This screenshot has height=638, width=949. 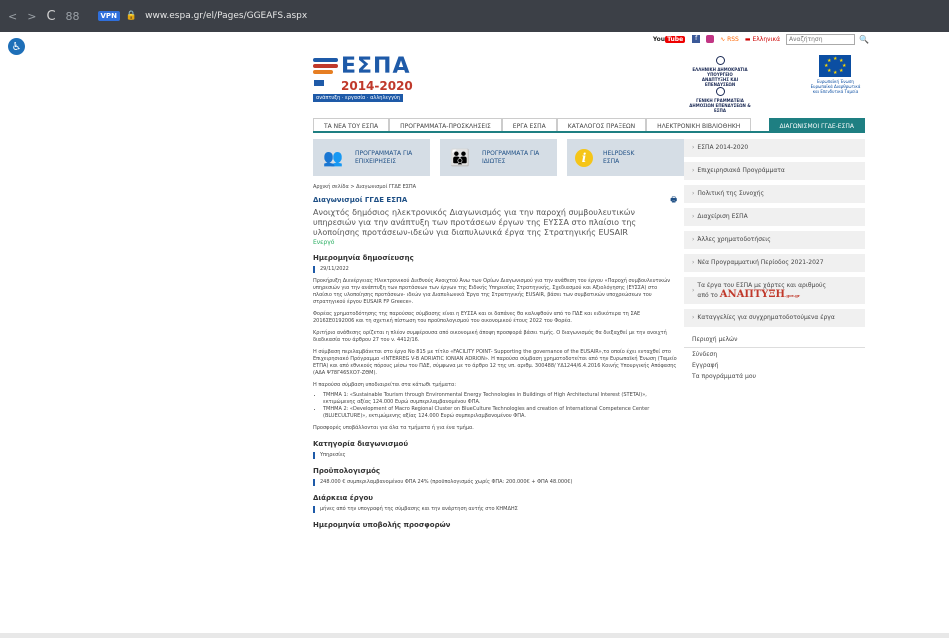 I want to click on sidebar-item-new-period: › Νέα Προγραμματική Περίοδος 2021-2027, so click(x=774, y=263).